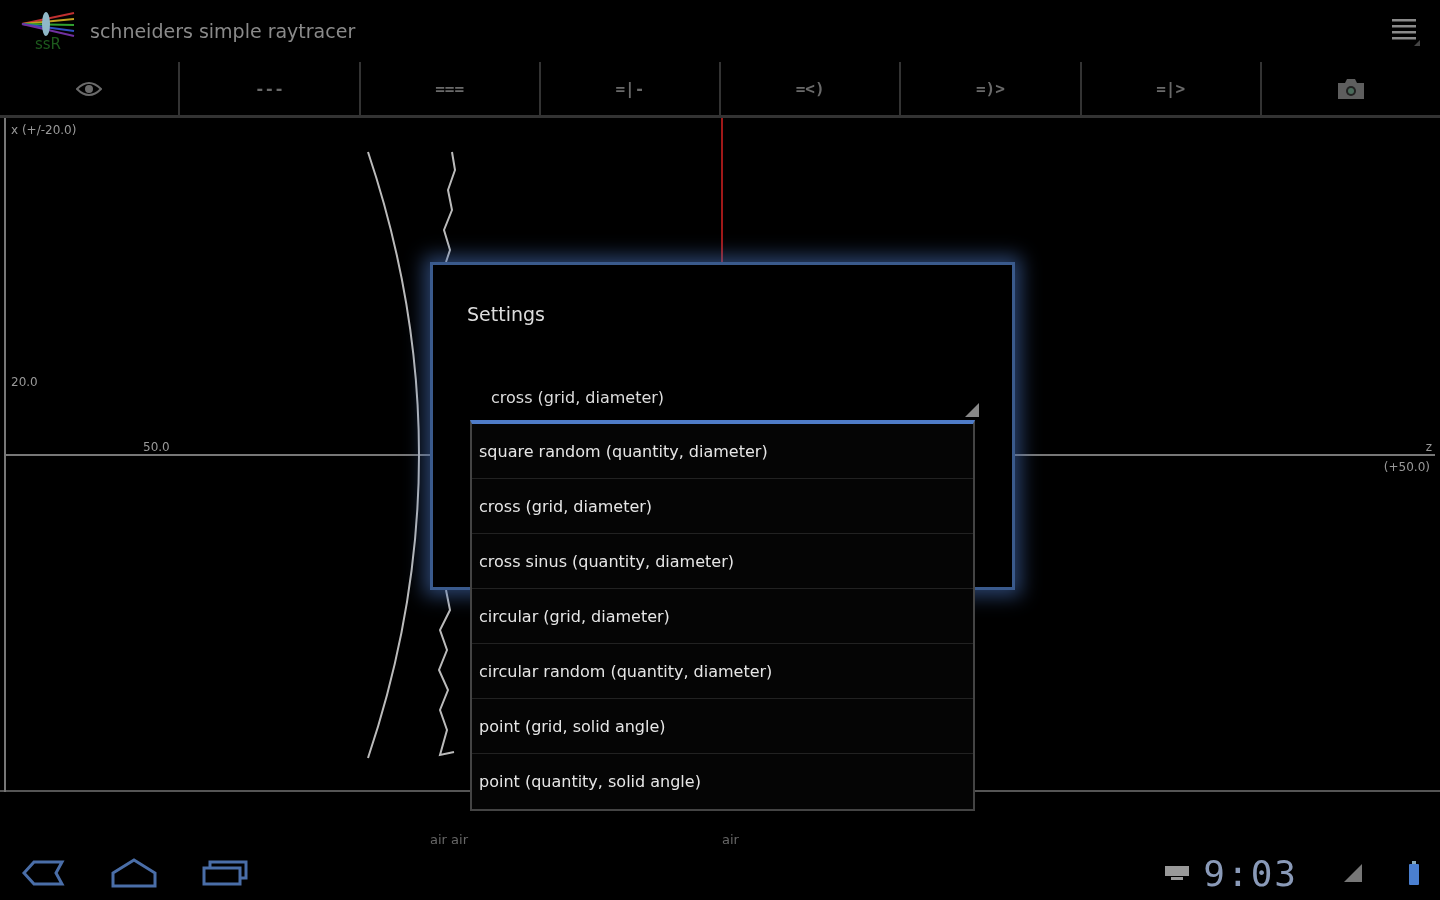 Image resolution: width=1440 pixels, height=900 pixels. Describe the element at coordinates (722, 616) in the screenshot. I see `dropdown-option: circular (grid, diameter)` at that location.